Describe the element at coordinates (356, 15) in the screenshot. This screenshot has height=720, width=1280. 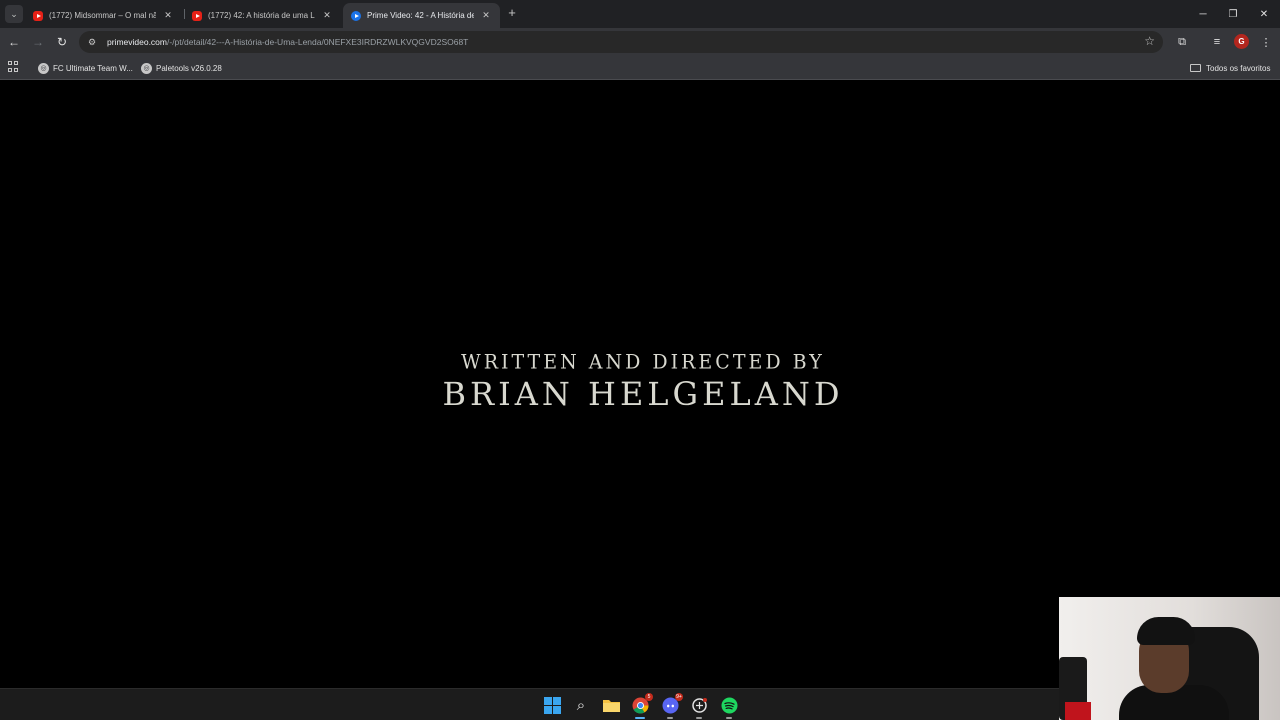
I see `prime-video-icon` at that location.